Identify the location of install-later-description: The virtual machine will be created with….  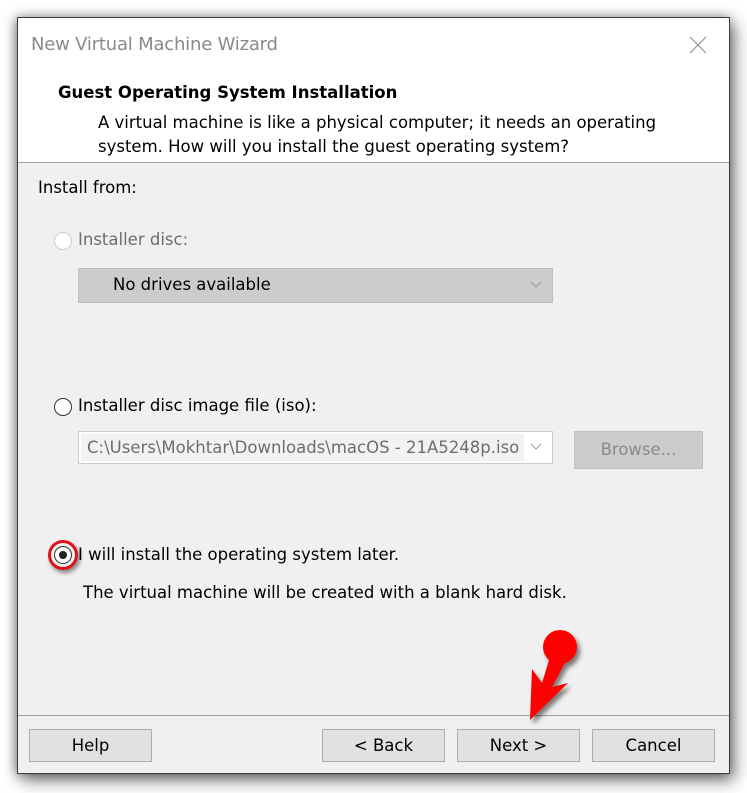
(325, 592).